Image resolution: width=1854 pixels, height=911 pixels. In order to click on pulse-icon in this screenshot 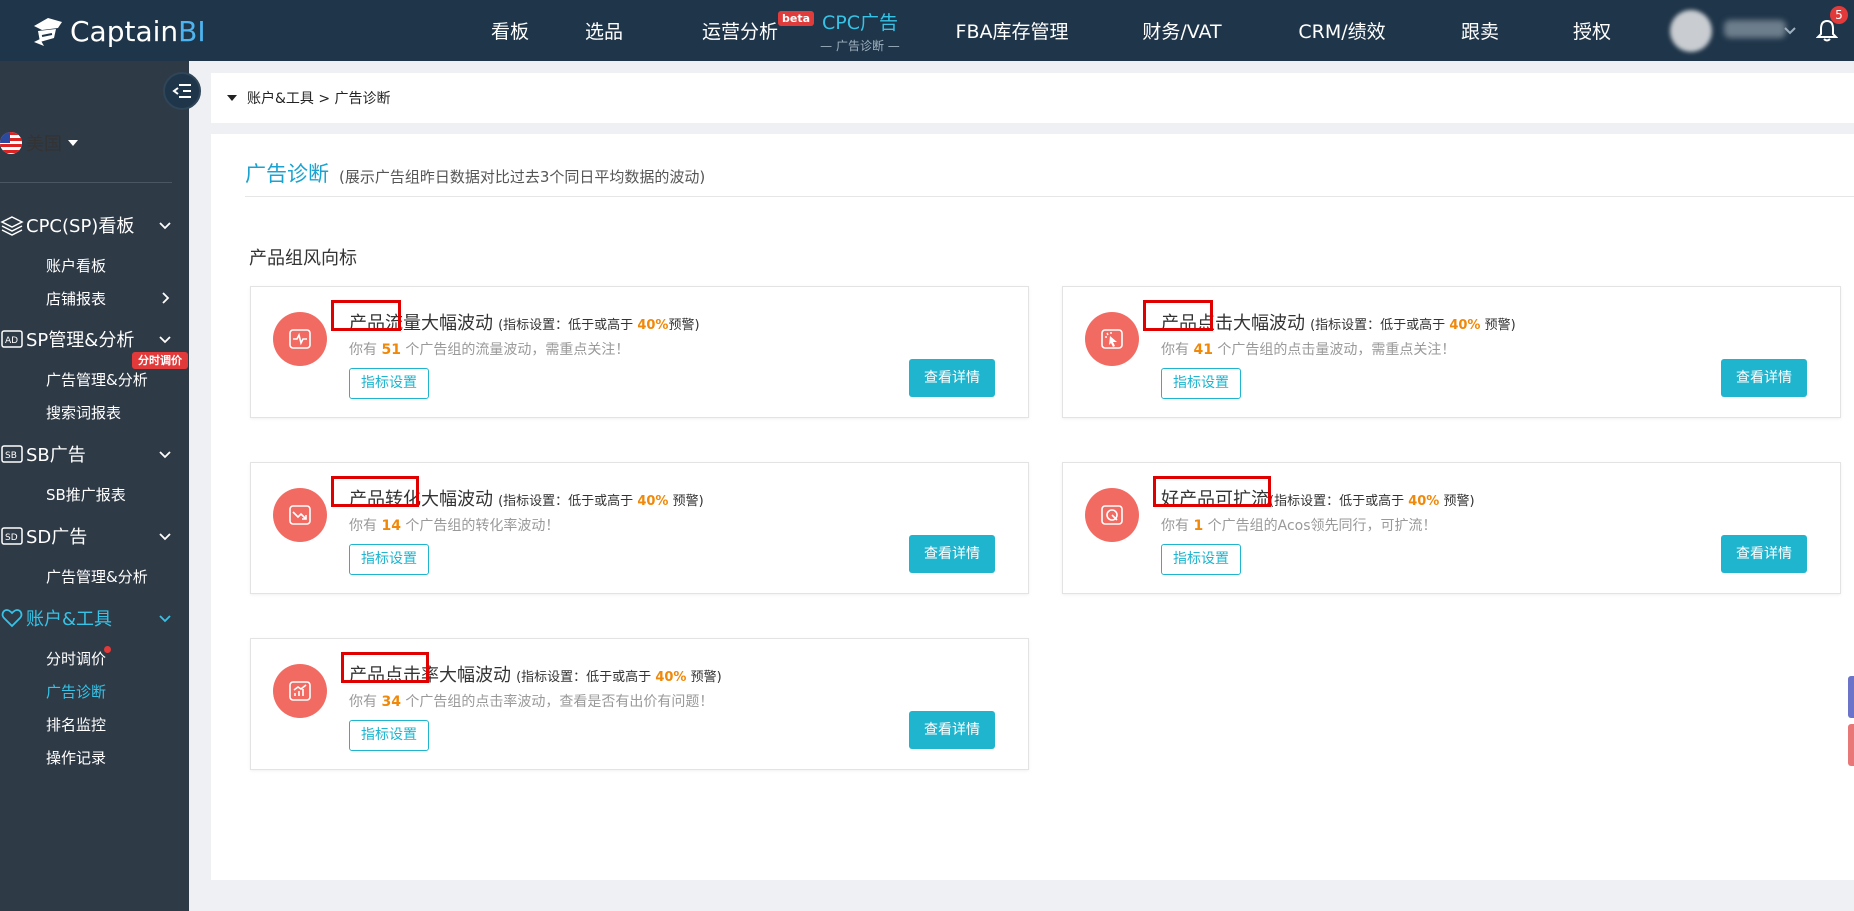, I will do `click(300, 339)`.